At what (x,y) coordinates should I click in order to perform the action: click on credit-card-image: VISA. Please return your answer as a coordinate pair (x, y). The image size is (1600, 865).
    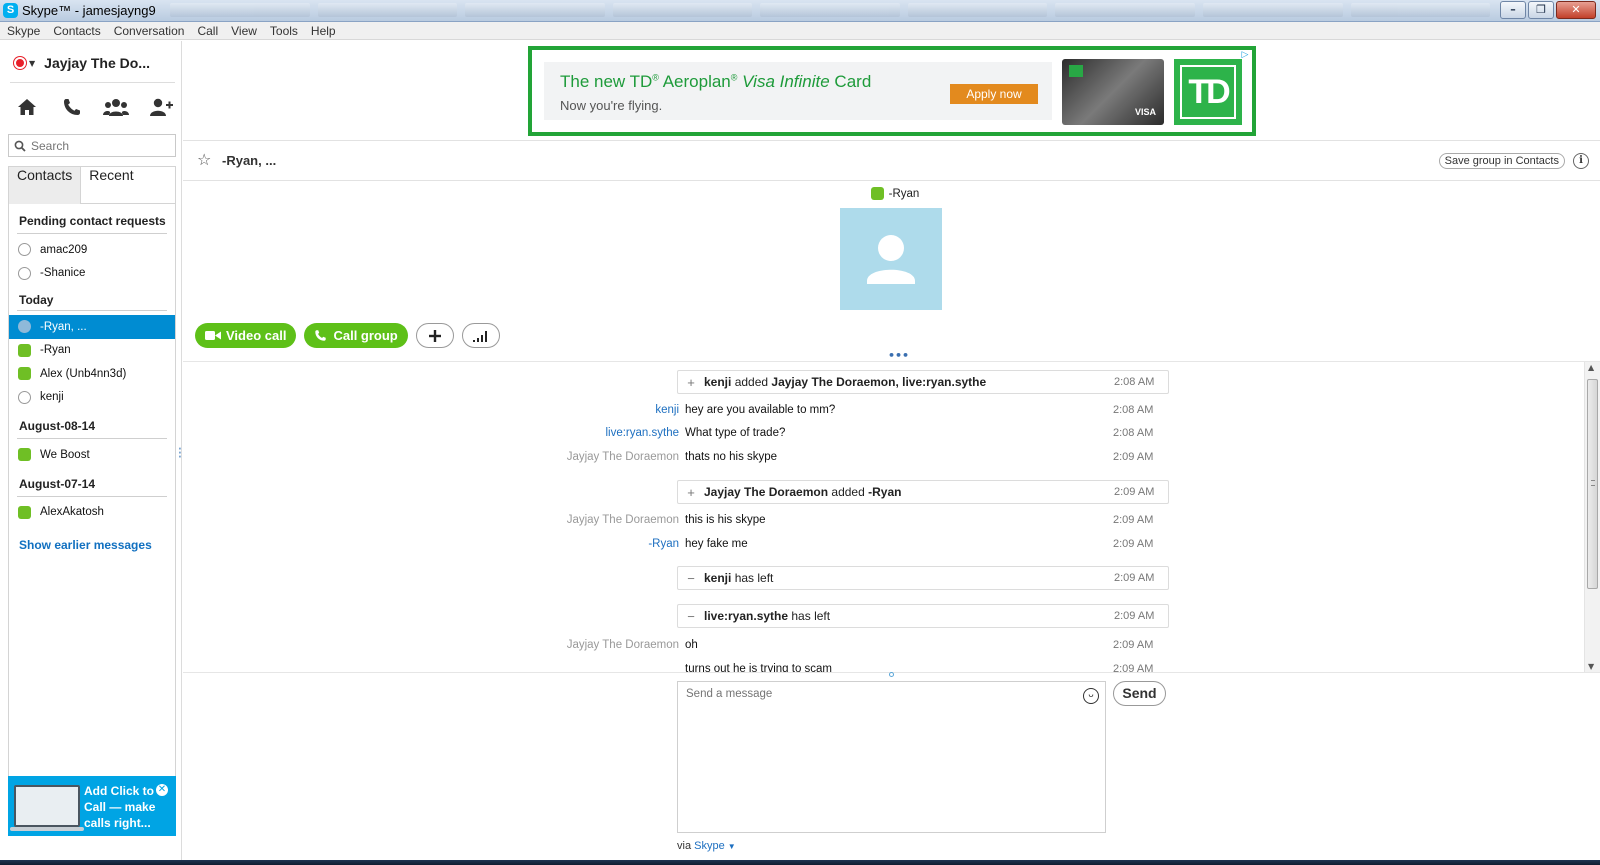
    Looking at the image, I should click on (1113, 92).